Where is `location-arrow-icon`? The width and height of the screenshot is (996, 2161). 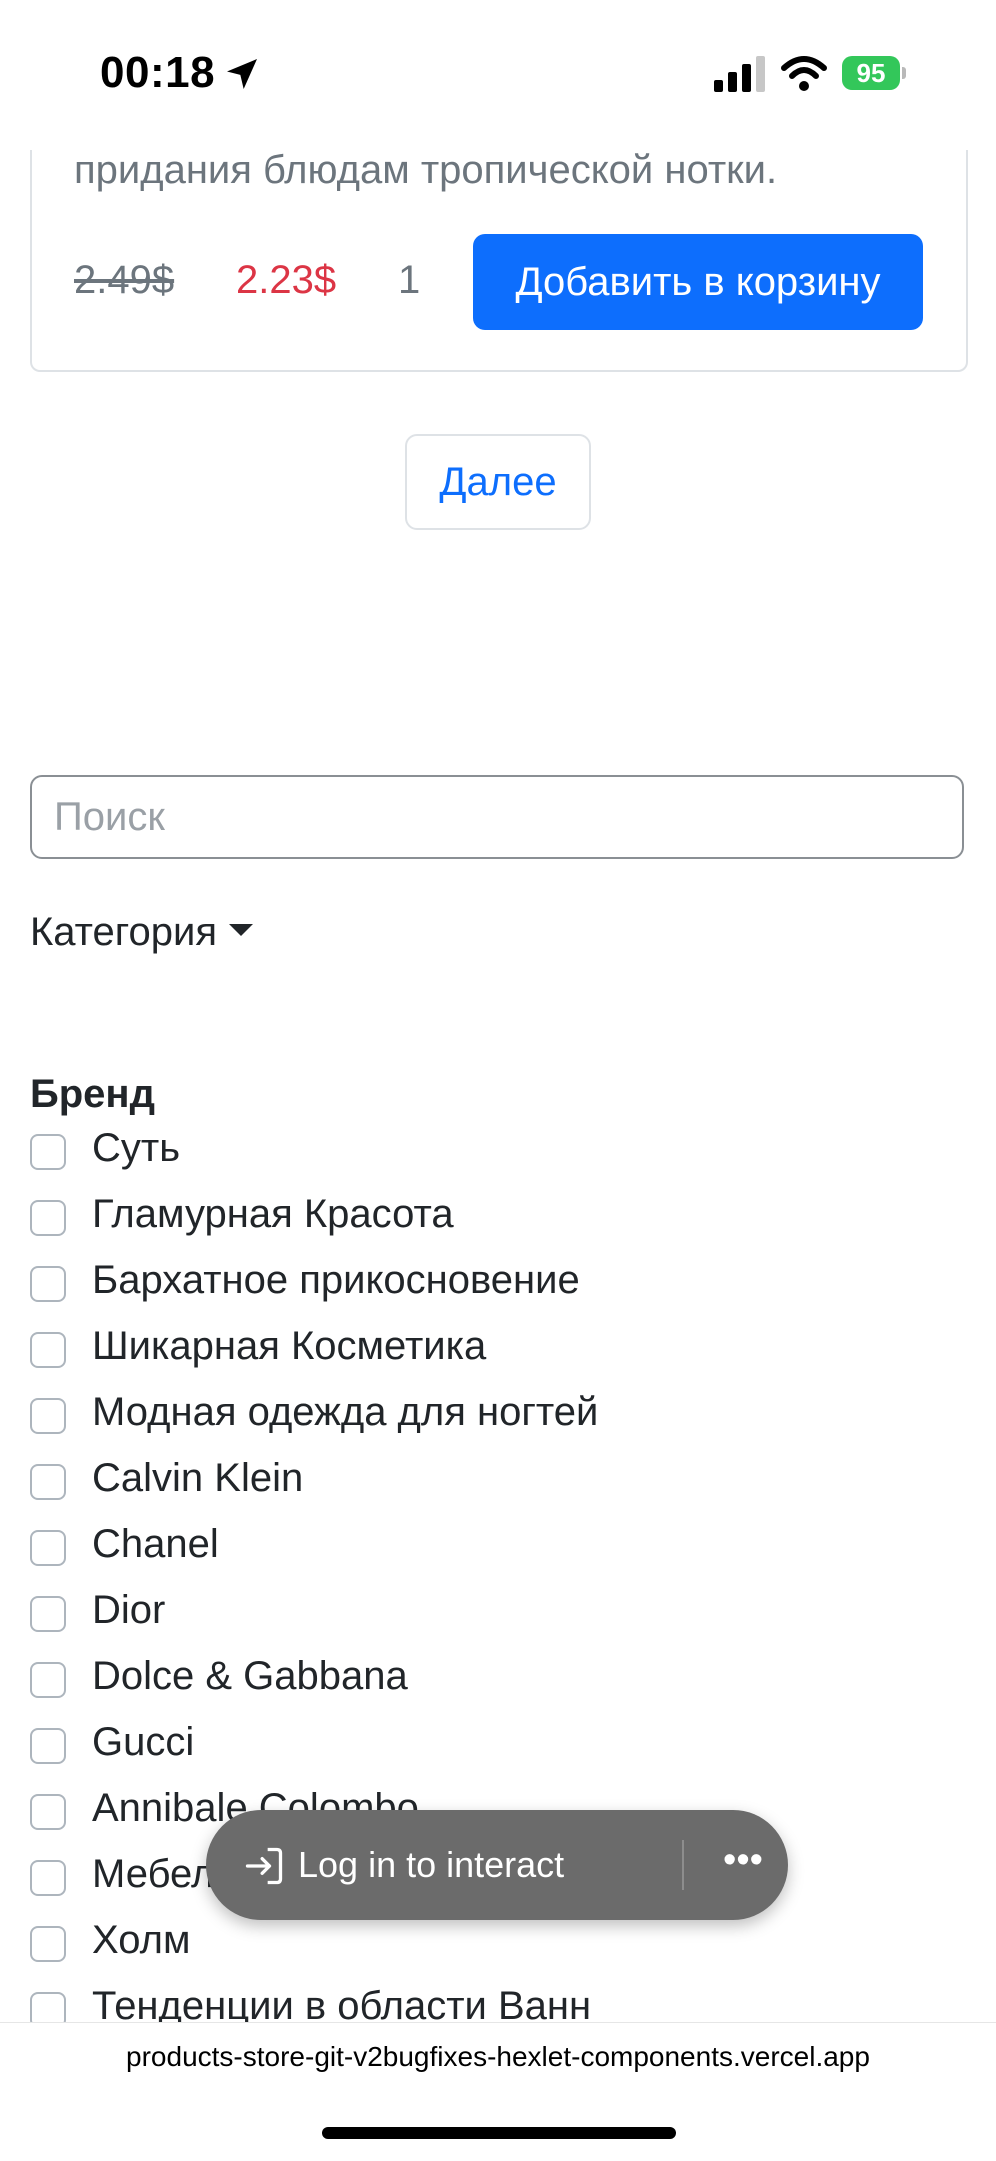 location-arrow-icon is located at coordinates (242, 74).